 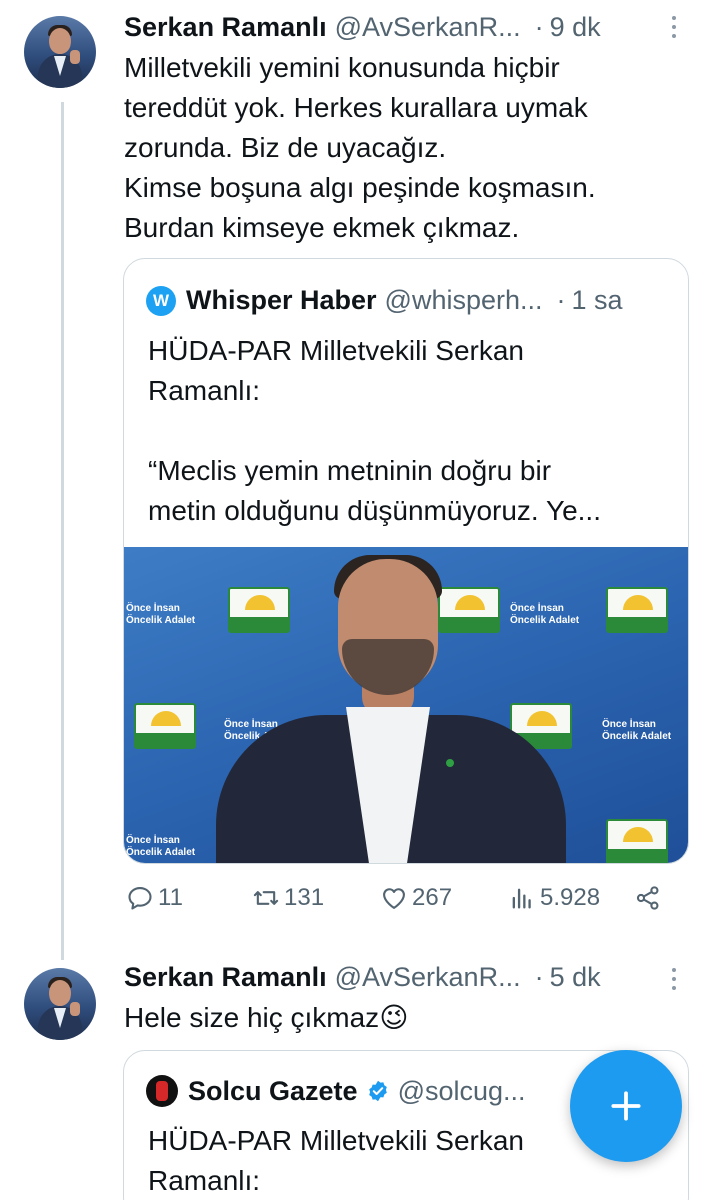 I want to click on reply-count: 11, so click(x=170, y=897).